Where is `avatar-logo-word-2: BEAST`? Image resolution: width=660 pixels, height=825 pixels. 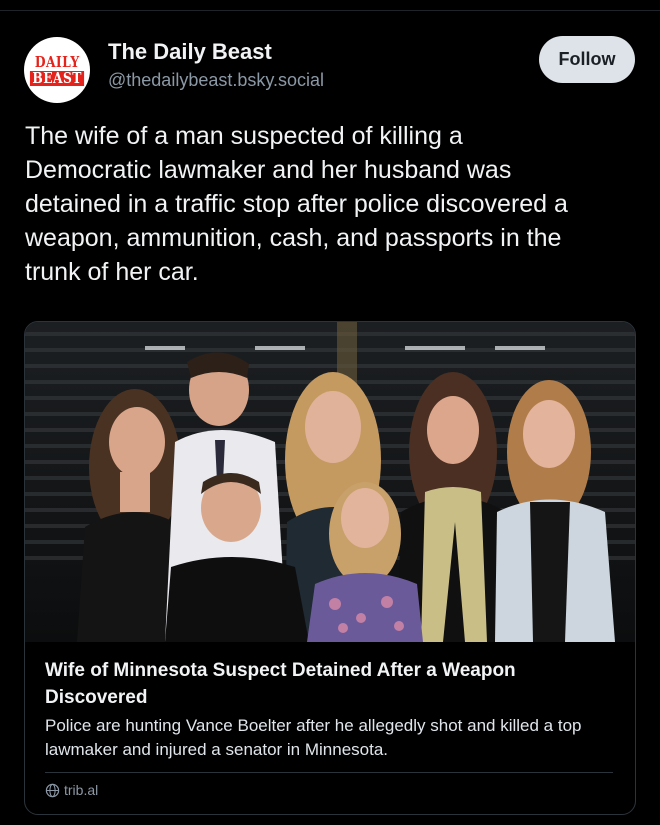
avatar-logo-word-2: BEAST is located at coordinates (57, 78).